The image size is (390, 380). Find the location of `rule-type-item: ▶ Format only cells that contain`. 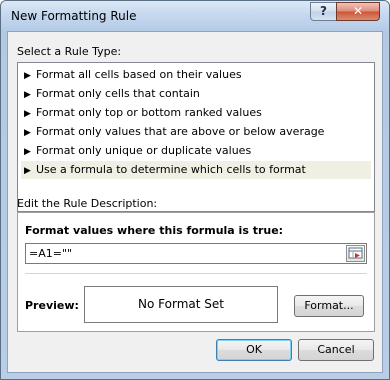

rule-type-item: ▶ Format only cells that contain is located at coordinates (196, 94).